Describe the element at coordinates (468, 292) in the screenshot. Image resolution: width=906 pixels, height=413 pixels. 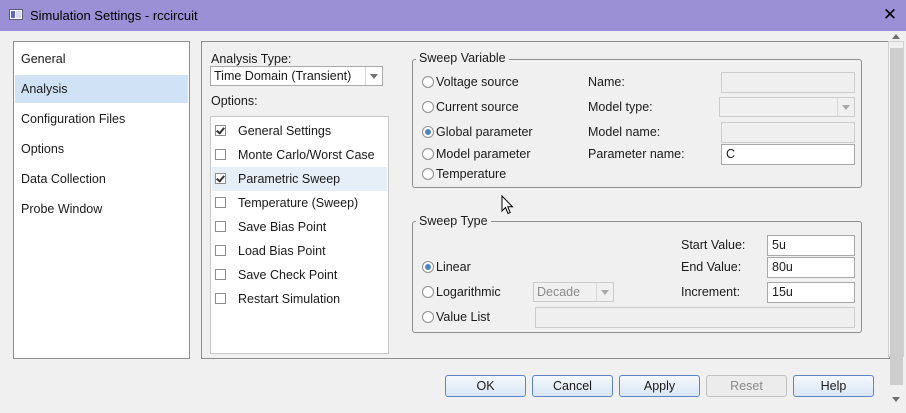
I see `radio-label: Logarithmic` at that location.